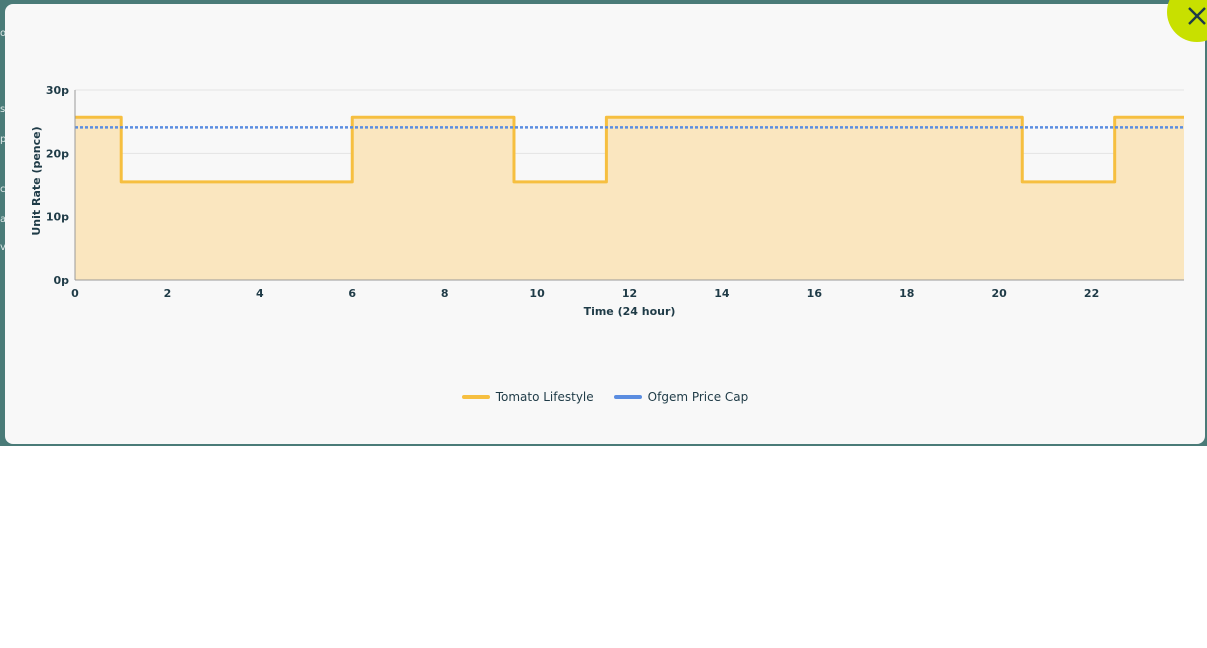 Image resolution: width=1207 pixels, height=648 pixels. Describe the element at coordinates (698, 397) in the screenshot. I see `legend-label: Ofgem Price Cap` at that location.